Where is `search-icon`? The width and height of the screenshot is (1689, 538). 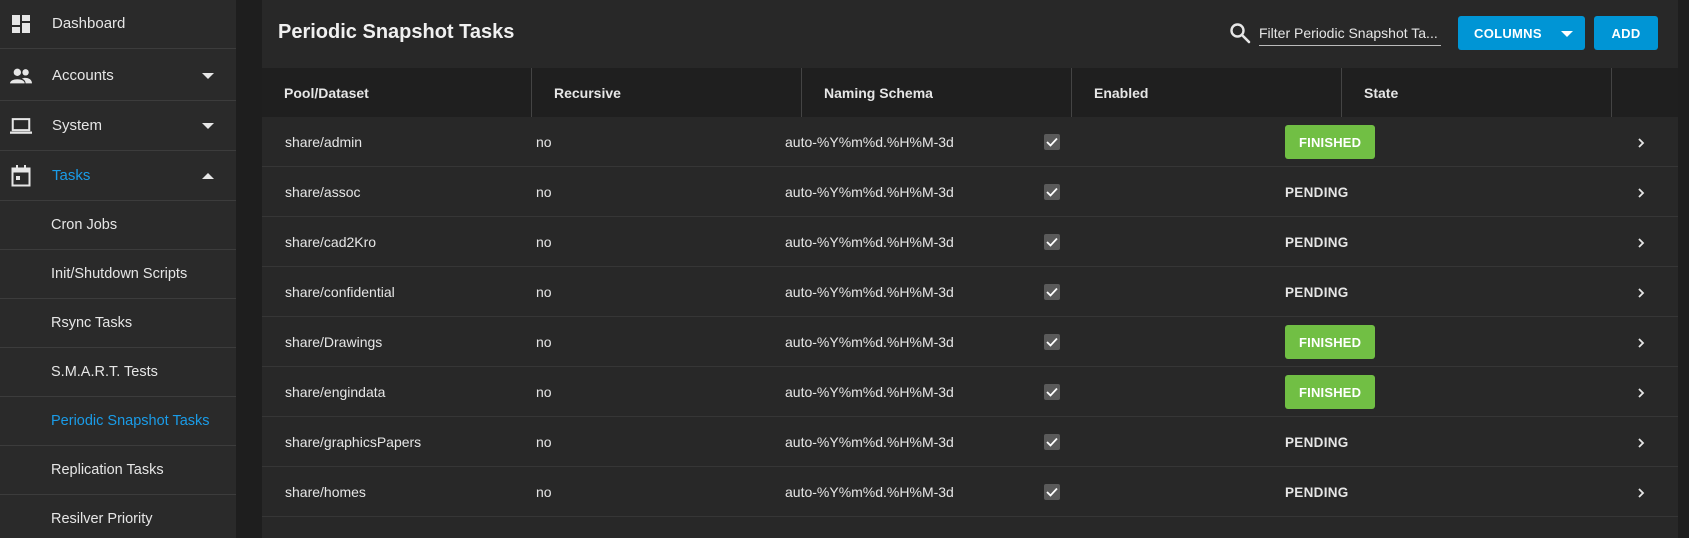 search-icon is located at coordinates (1240, 33).